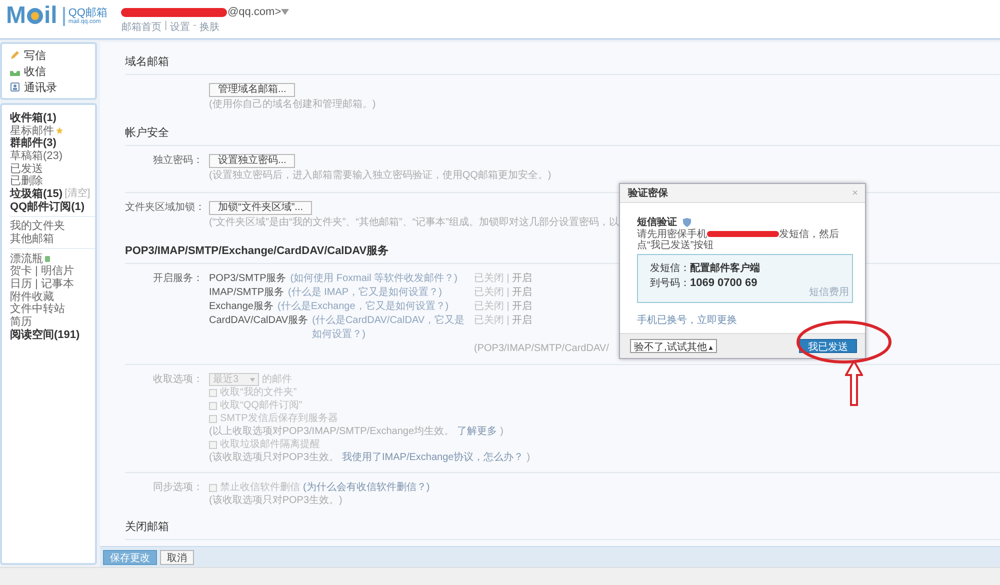 The image size is (1000, 585). I want to click on folder-item: 垃圾箱(15) [清空], so click(52, 193).